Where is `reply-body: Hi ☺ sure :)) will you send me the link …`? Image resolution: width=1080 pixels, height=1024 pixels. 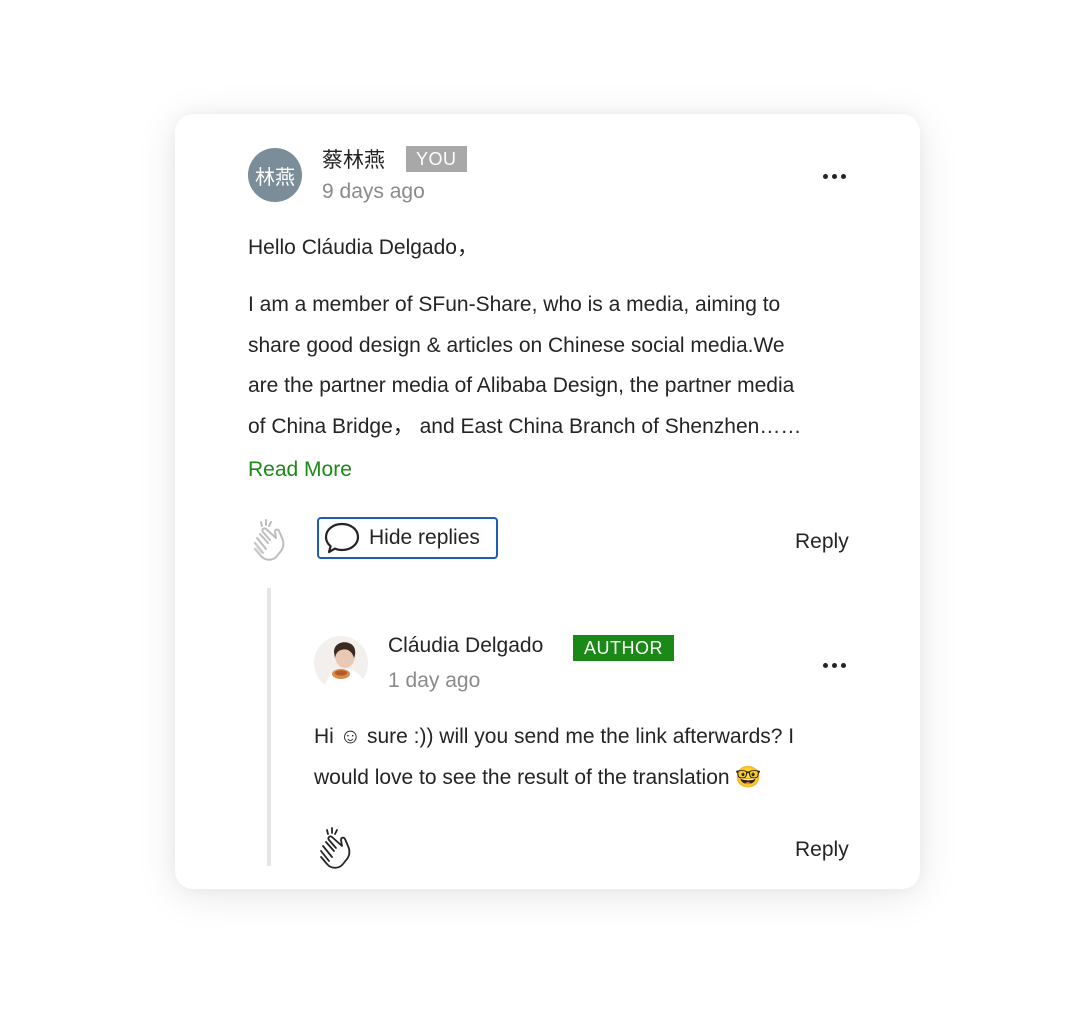
reply-body: Hi ☺ sure :)) will you send me the link … is located at coordinates (594, 757).